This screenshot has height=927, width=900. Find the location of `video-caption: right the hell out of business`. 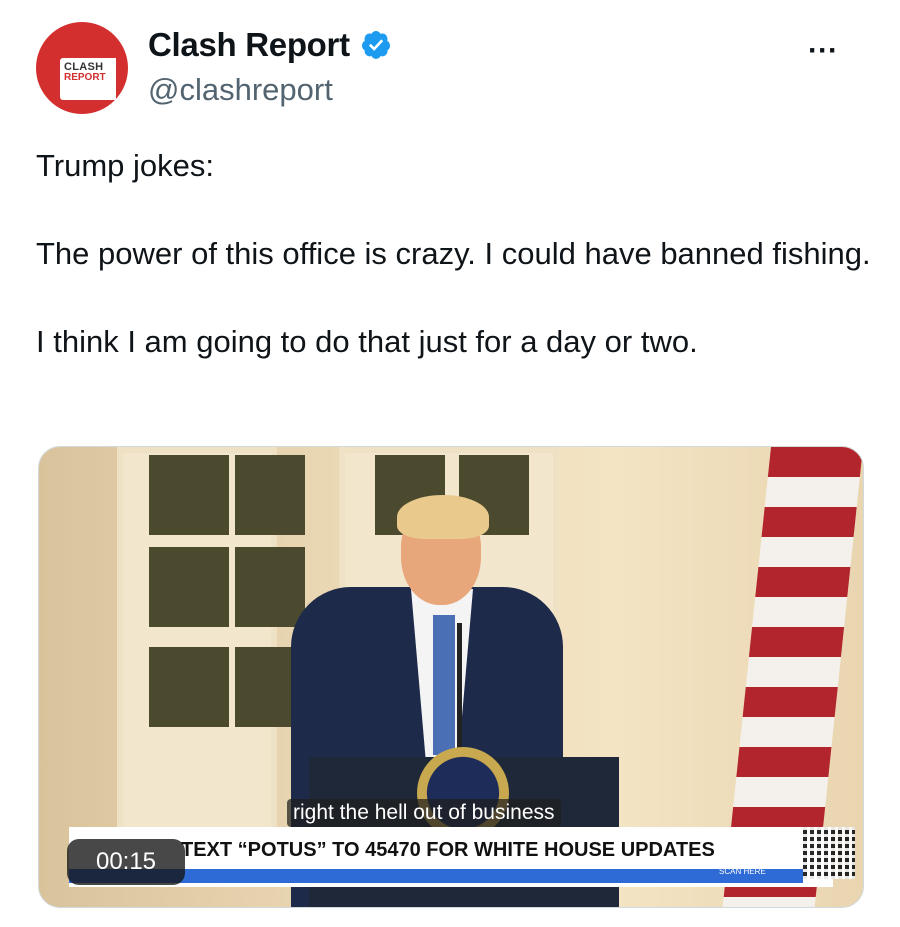

video-caption: right the hell out of business is located at coordinates (424, 813).